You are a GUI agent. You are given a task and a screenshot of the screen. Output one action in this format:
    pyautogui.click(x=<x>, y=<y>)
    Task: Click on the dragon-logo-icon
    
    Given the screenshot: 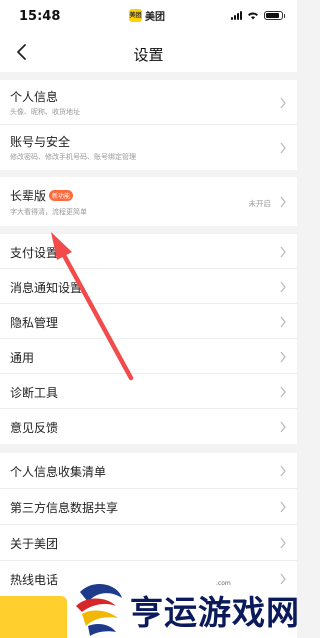 What is the action you would take?
    pyautogui.click(x=99, y=610)
    